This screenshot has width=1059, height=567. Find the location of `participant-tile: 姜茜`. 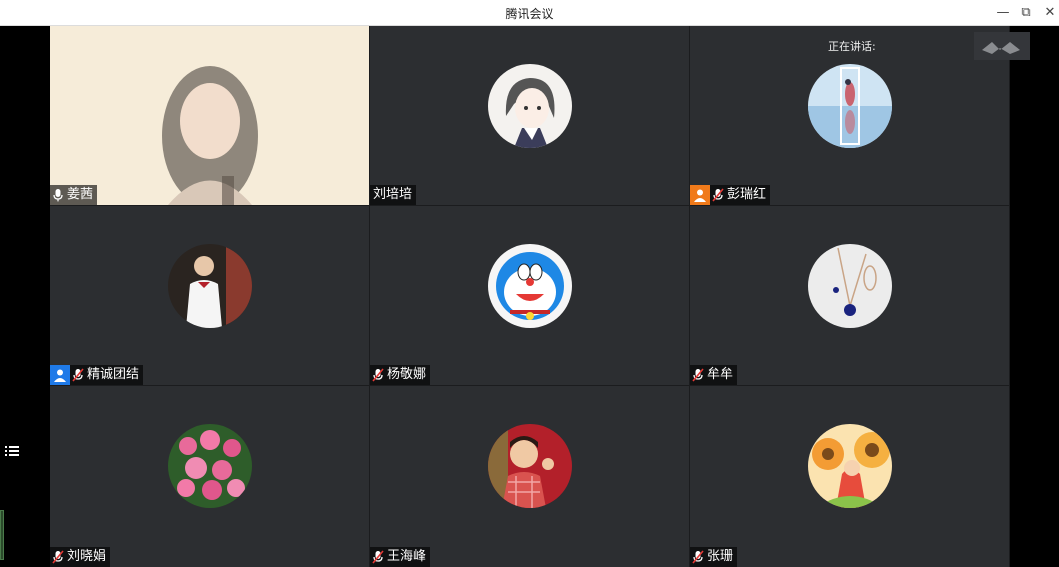

participant-tile: 姜茜 is located at coordinates (209, 115).